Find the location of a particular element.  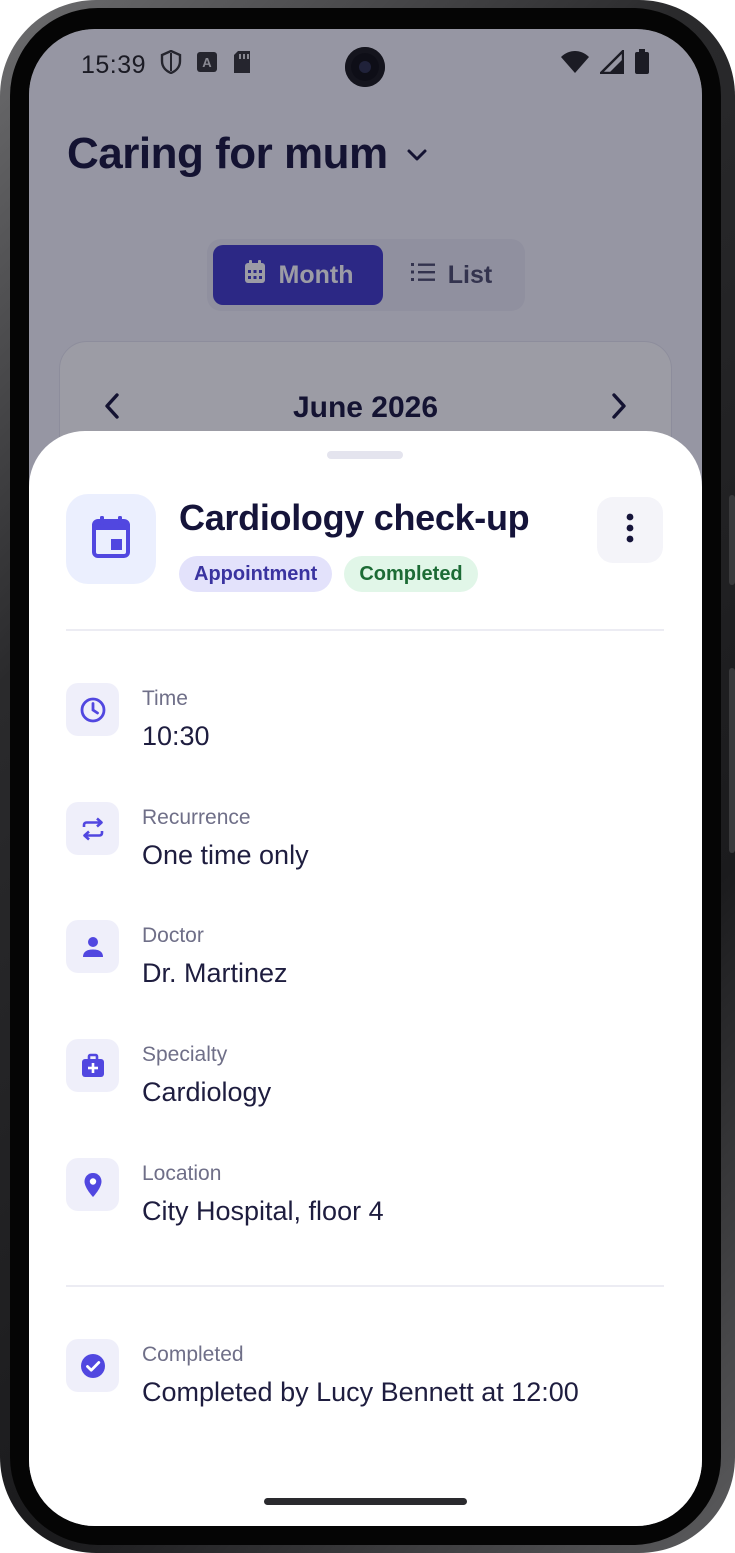

detail-label: Location is located at coordinates (182, 1173).